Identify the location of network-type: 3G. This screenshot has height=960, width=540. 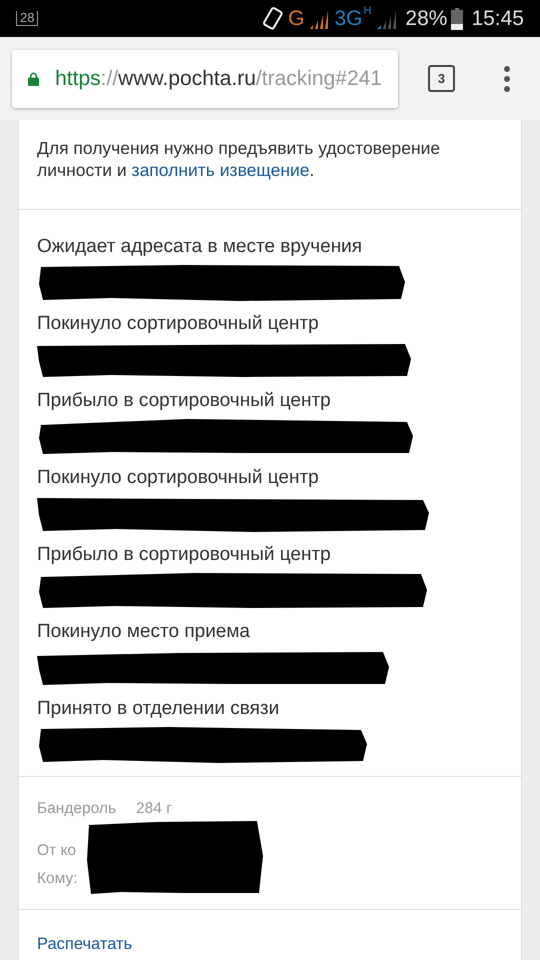
(348, 19).